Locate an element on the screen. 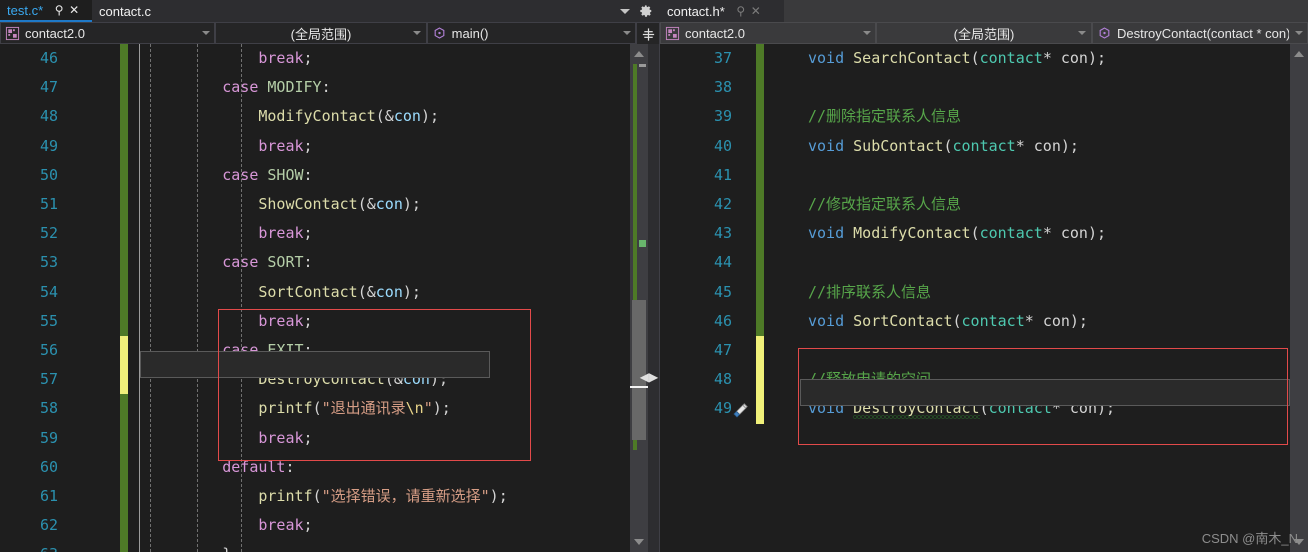  line-number: 49 is located at coordinates (48, 145).